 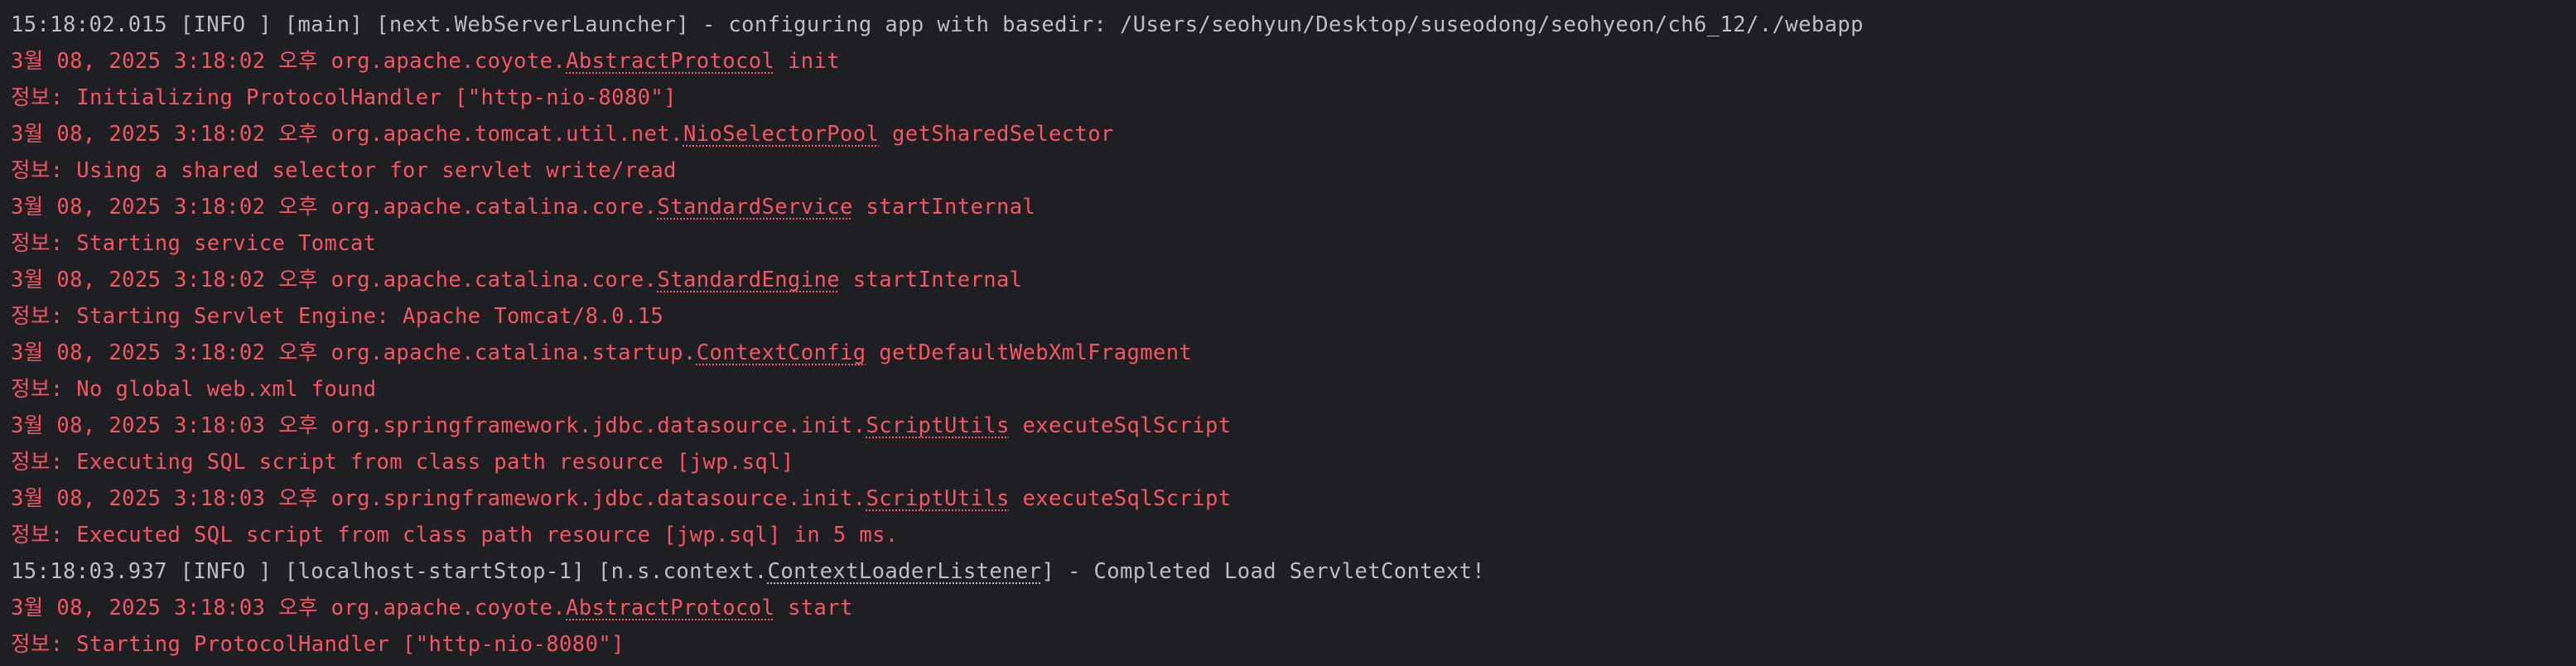 I want to click on log-text: start, so click(x=813, y=608).